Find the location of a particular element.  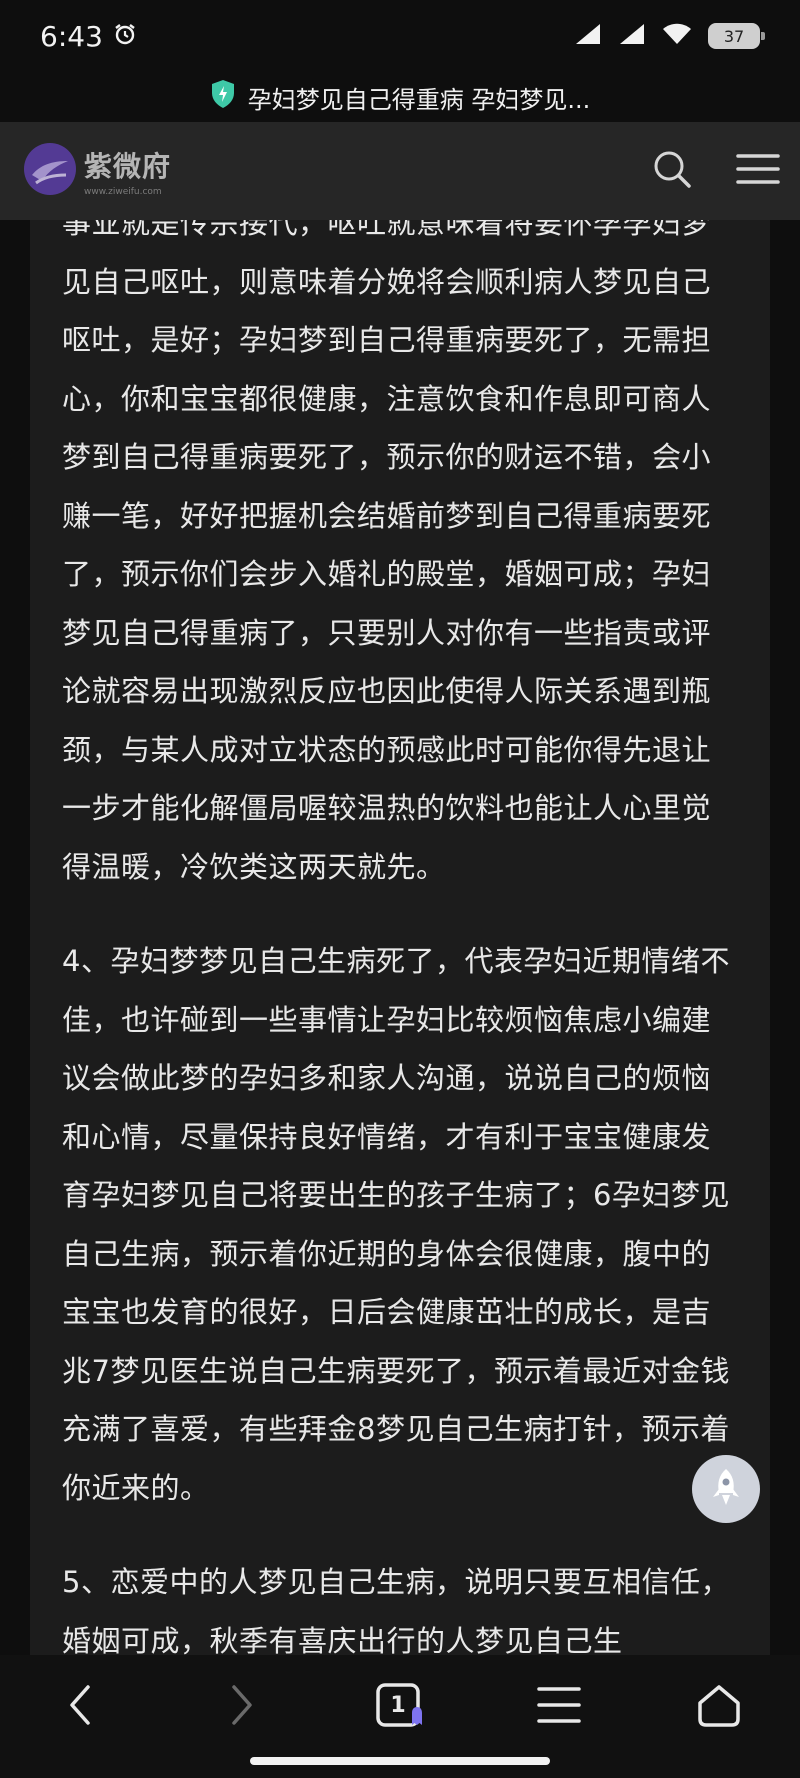

logo-text: 紫微府 www.ziweifu.com is located at coordinates (127, 171).